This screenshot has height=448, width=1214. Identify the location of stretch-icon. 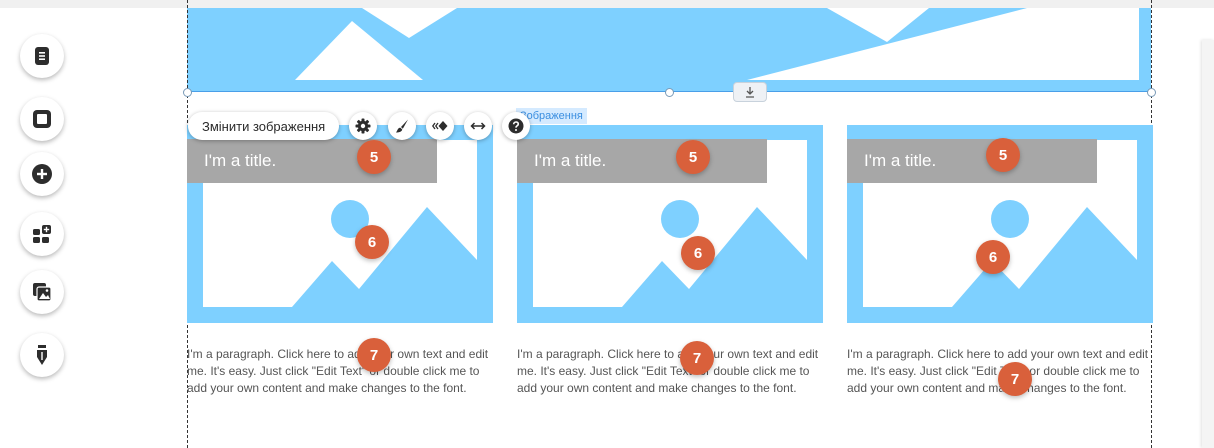
(478, 126).